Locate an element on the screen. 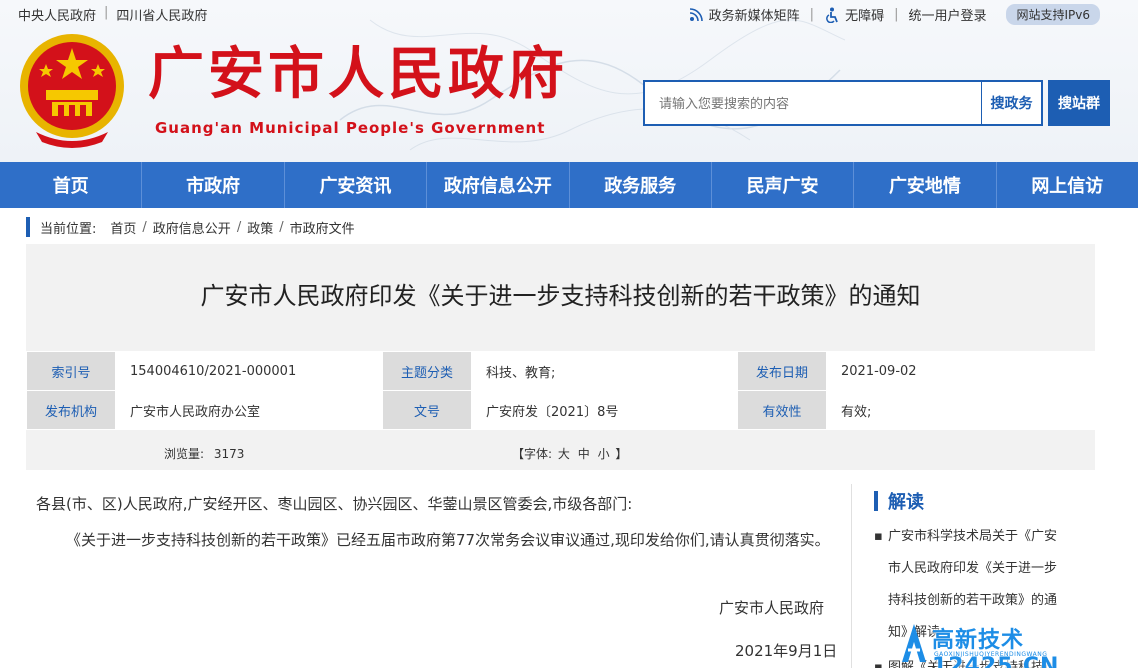 The height and width of the screenshot is (668, 1138). login-link: 统一用户登录 is located at coordinates (947, 14).